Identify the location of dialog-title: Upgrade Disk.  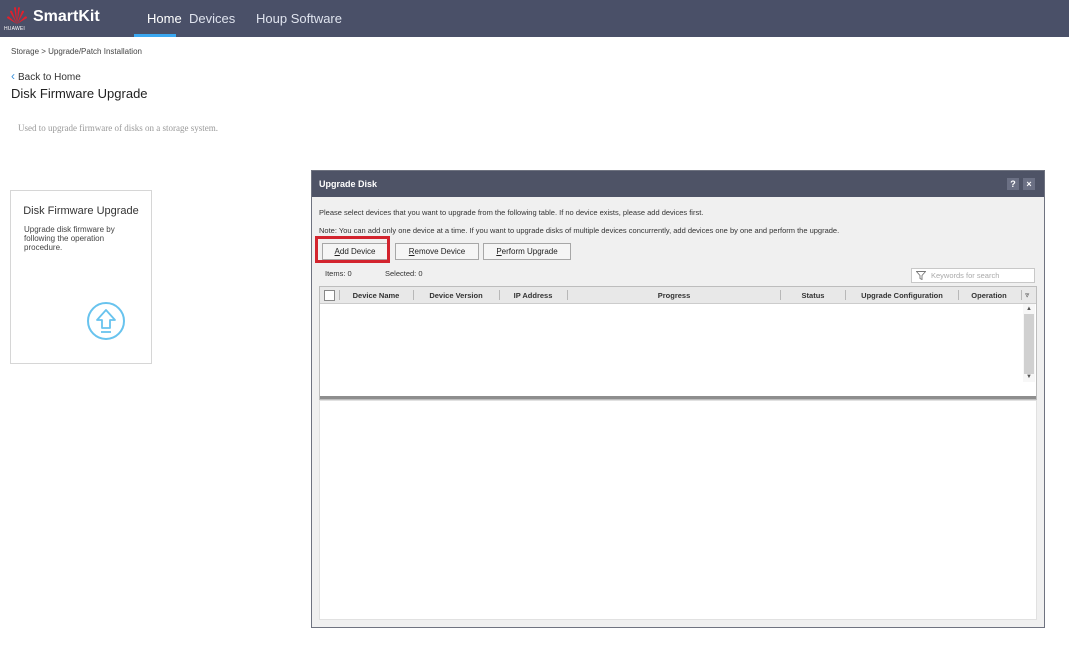
(348, 184).